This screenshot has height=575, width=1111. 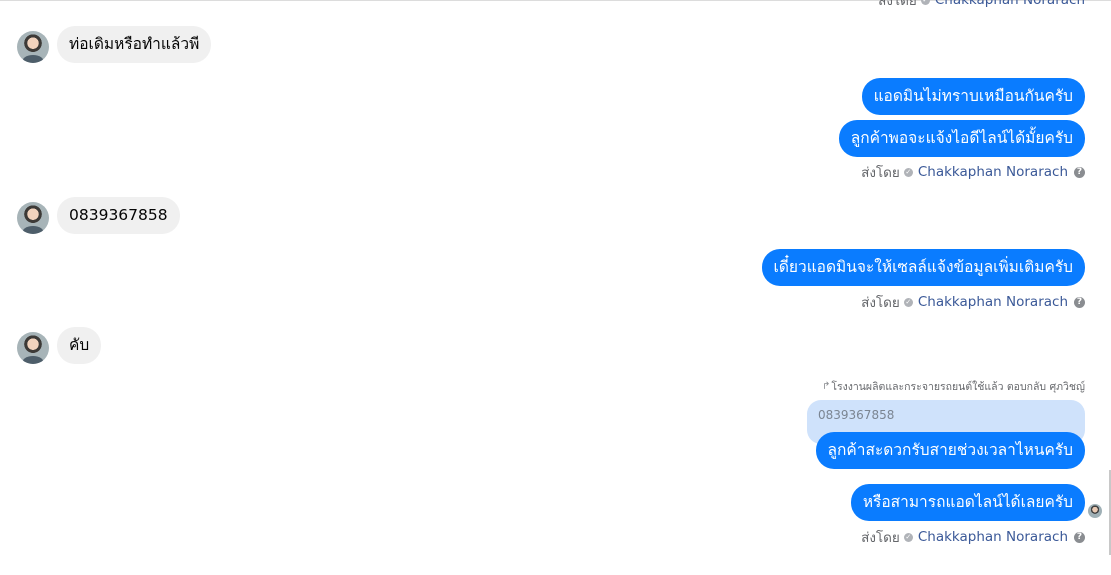 What do you see at coordinates (79, 345) in the screenshot?
I see `incoming-message: คับ` at bounding box center [79, 345].